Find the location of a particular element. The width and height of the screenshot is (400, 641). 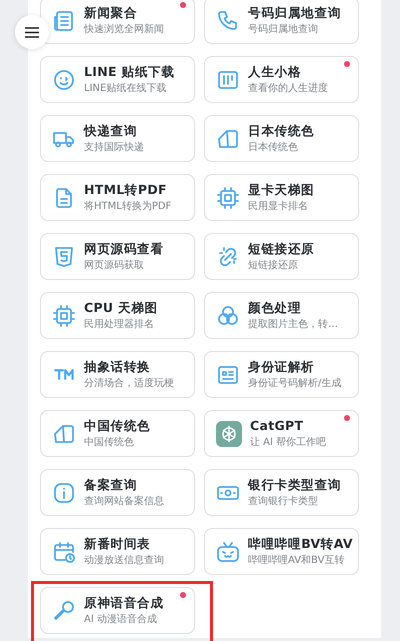

tool-card: 快递查询 支持国际快递 is located at coordinates (117, 138).